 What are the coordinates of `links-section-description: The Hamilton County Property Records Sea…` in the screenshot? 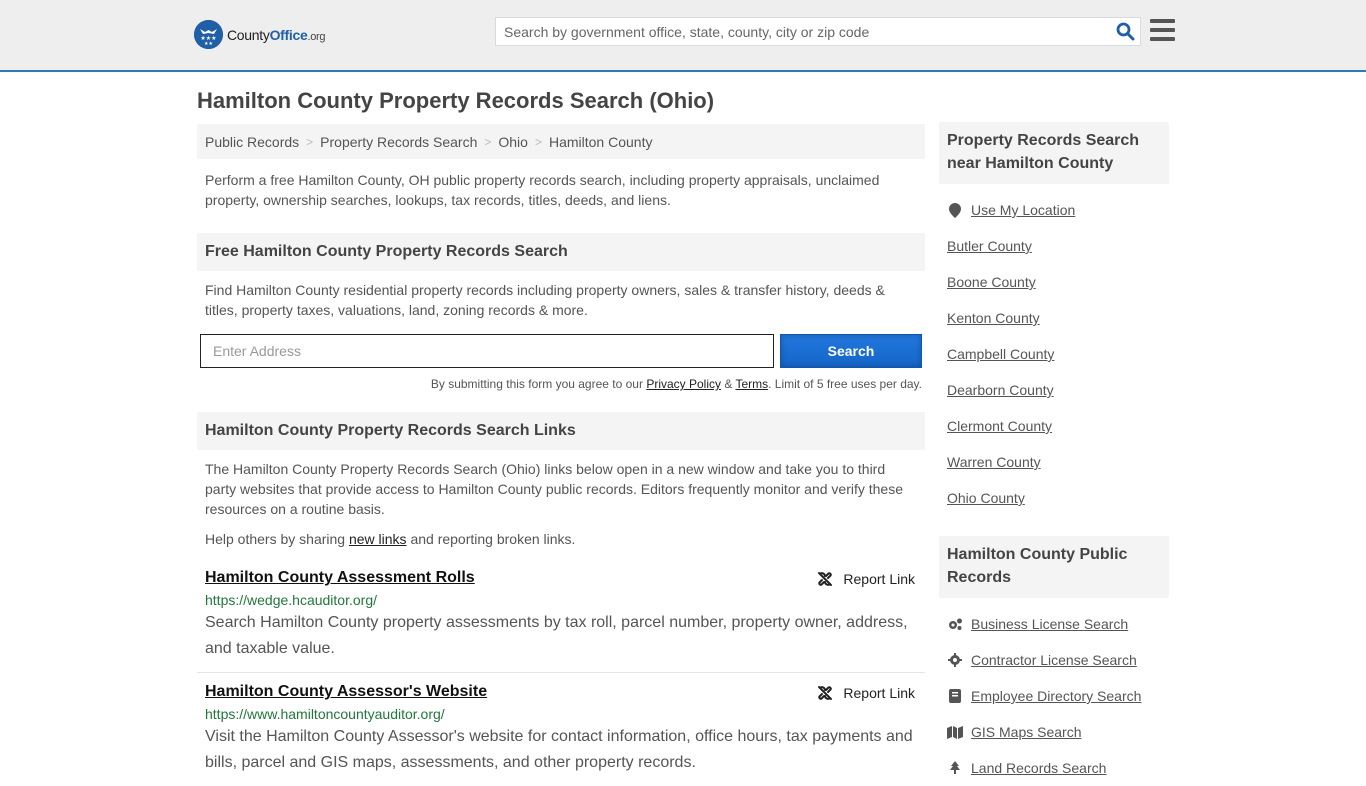 It's located at (554, 489).